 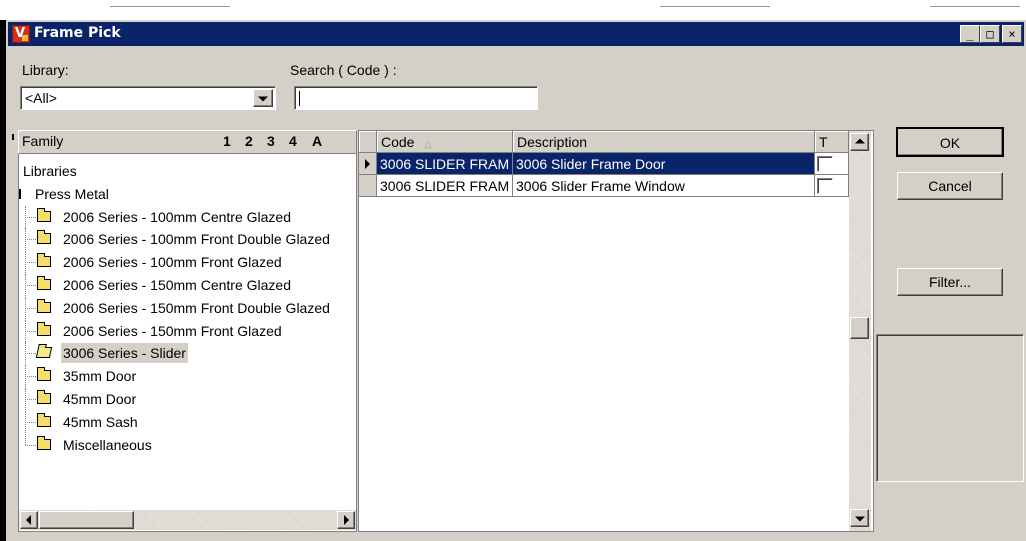 What do you see at coordinates (263, 98) in the screenshot?
I see `library-dropdown-button` at bounding box center [263, 98].